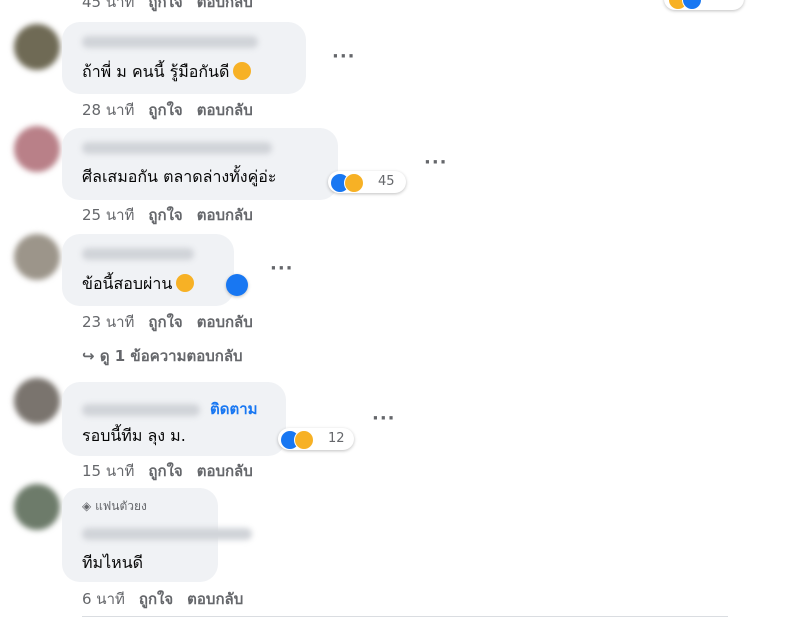 This screenshot has width=800, height=618. Describe the element at coordinates (114, 506) in the screenshot. I see `fan-badge: ◈ แฟนตัวยง` at that location.